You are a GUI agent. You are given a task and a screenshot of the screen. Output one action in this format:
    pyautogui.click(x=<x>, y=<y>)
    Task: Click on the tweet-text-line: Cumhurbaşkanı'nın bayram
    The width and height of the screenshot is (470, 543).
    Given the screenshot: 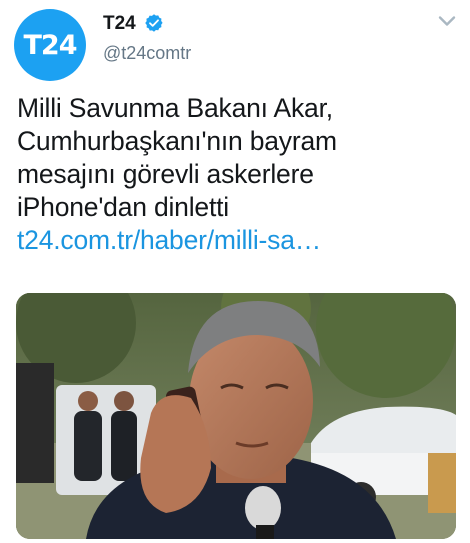 What is the action you would take?
    pyautogui.click(x=177, y=141)
    